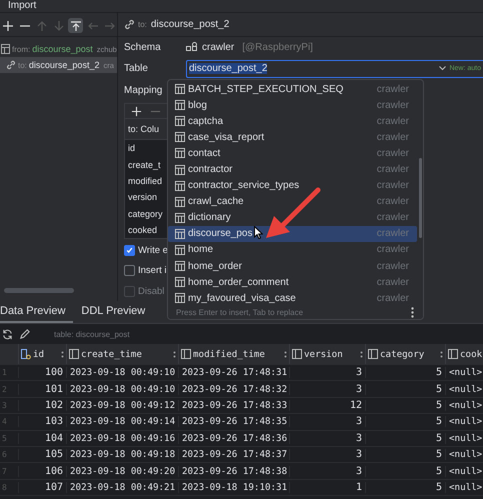 This screenshot has height=499, width=483. Describe the element at coordinates (292, 234) in the screenshot. I see `dropdown-item: discourse_pos crawler` at that location.